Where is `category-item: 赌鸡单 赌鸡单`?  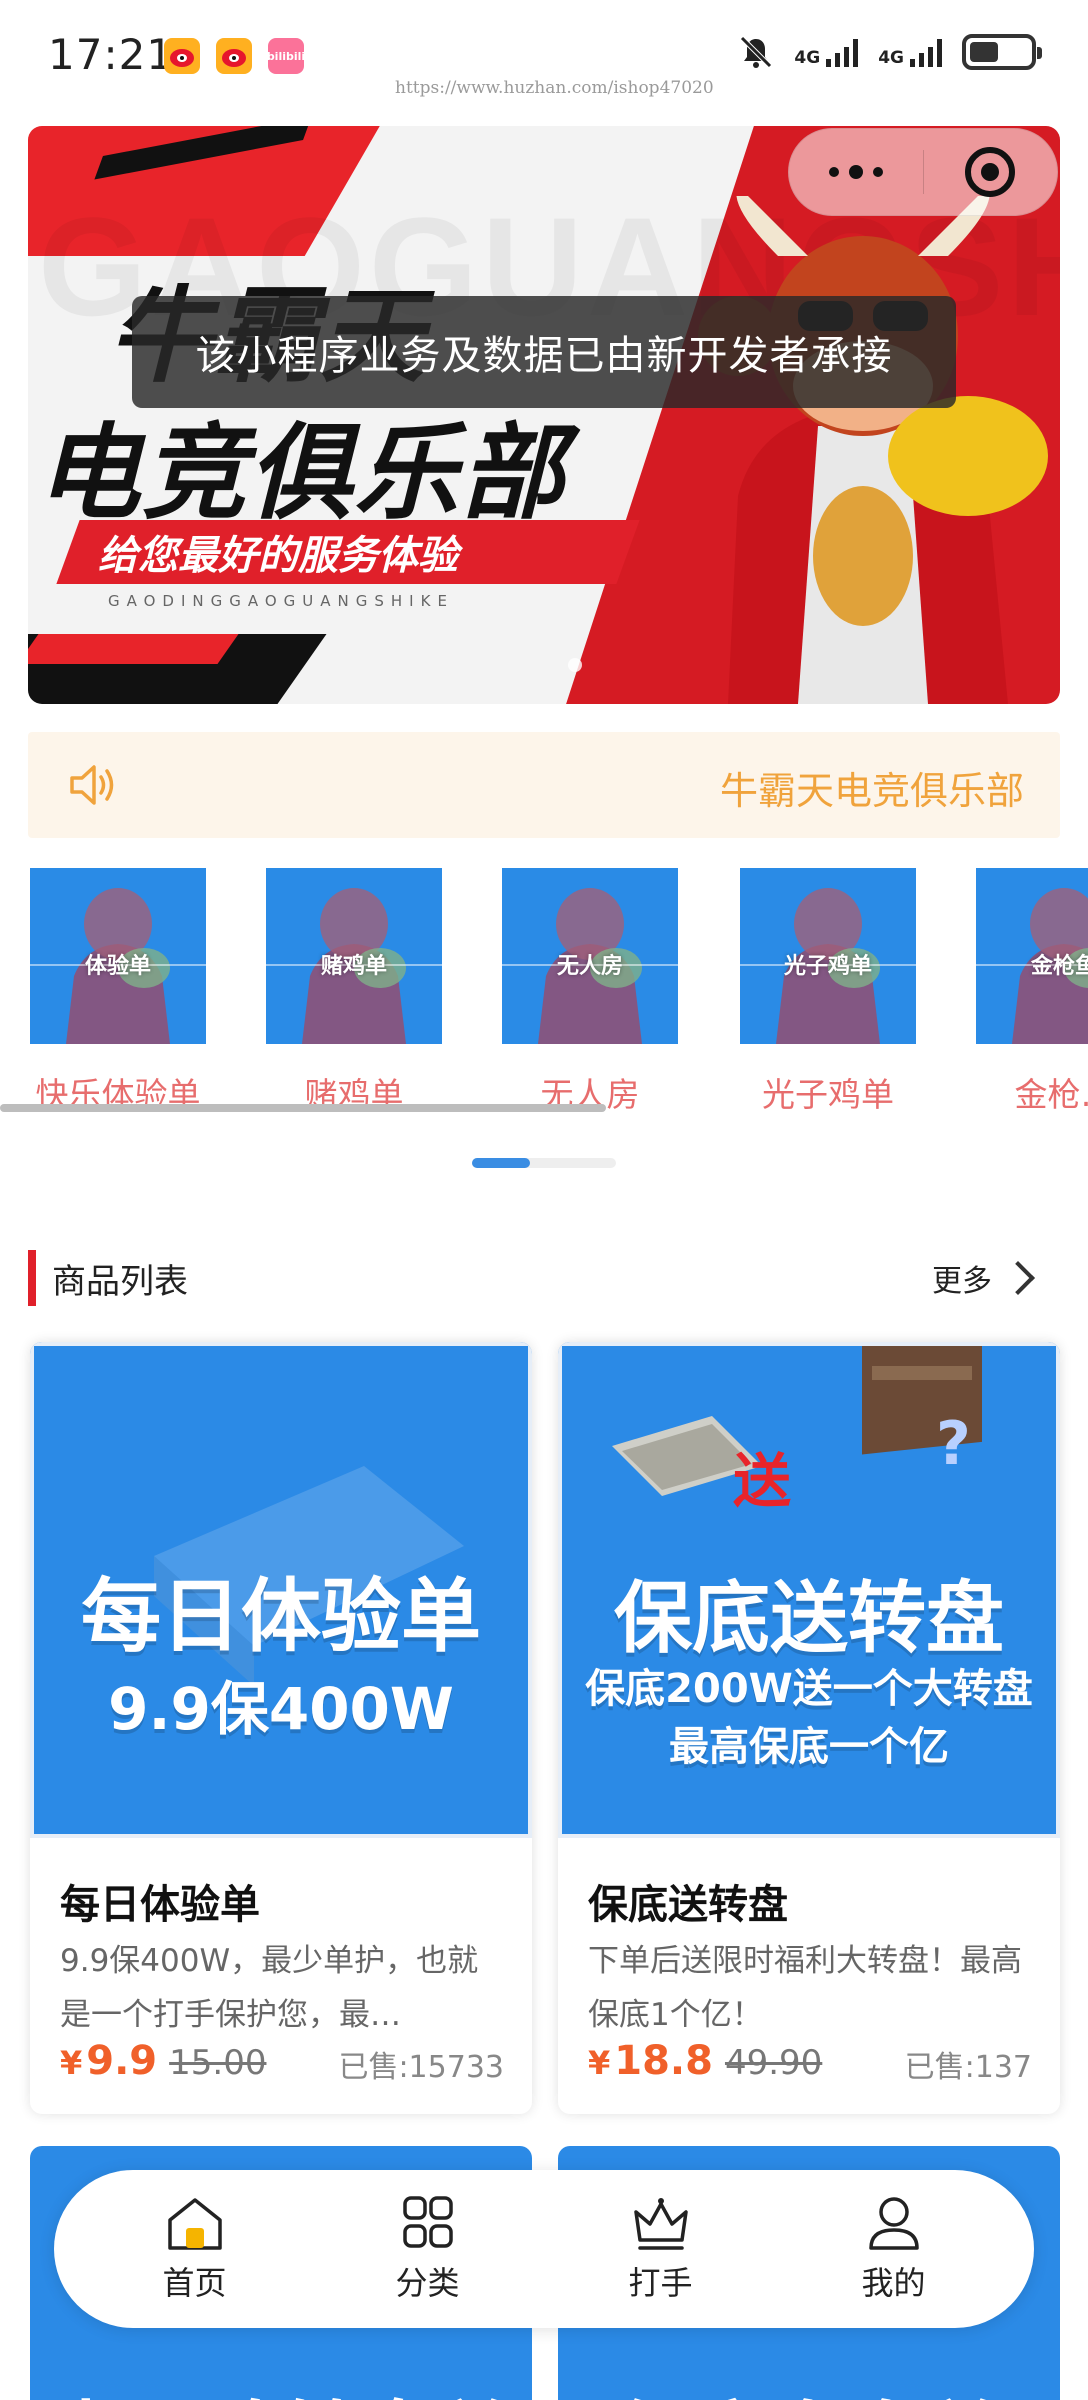
category-item: 赌鸡单 赌鸡单 is located at coordinates (354, 991).